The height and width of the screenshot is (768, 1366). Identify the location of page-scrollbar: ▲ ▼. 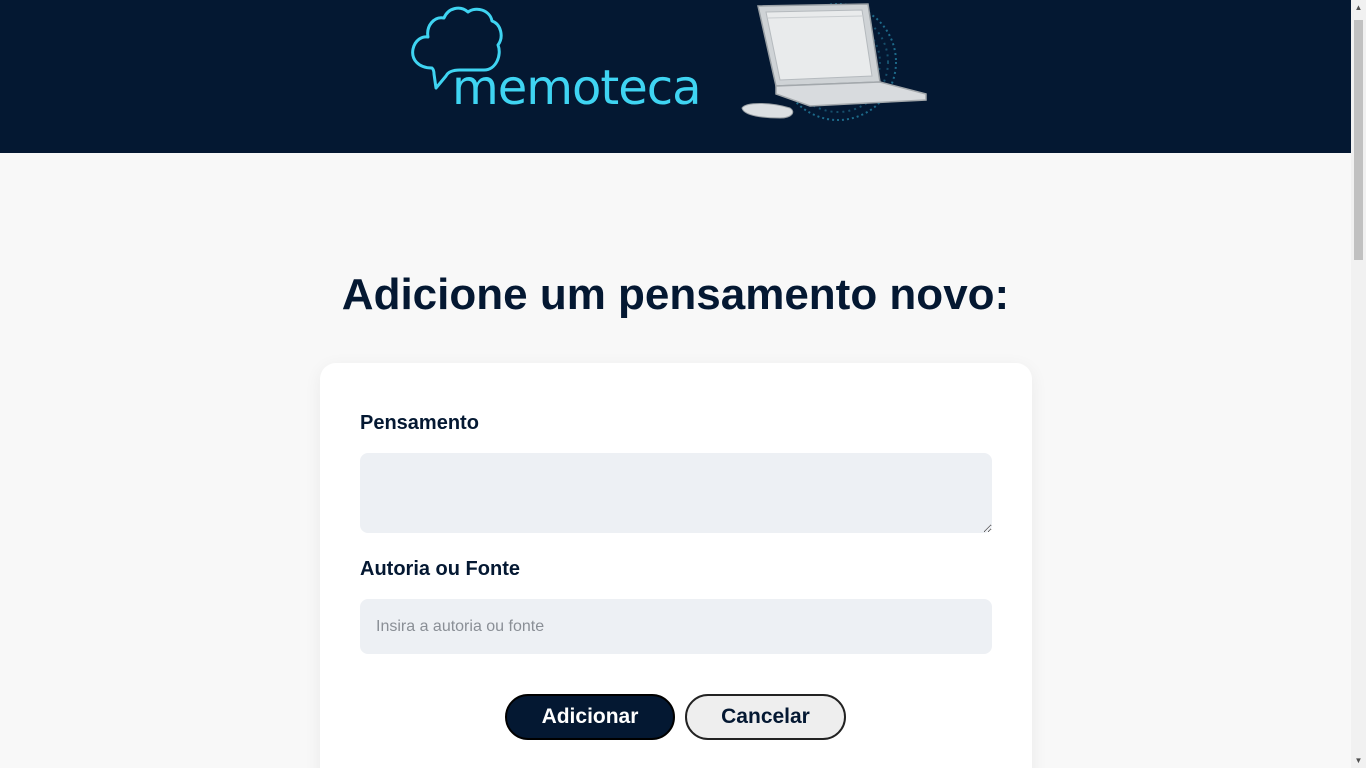
(1358, 384).